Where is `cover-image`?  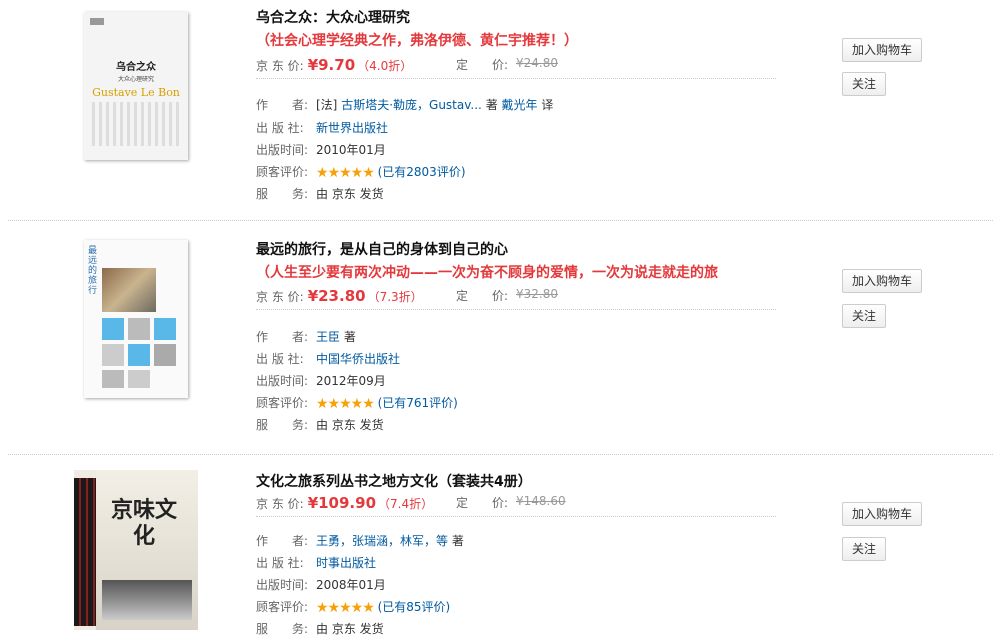
cover-image is located at coordinates (147, 600).